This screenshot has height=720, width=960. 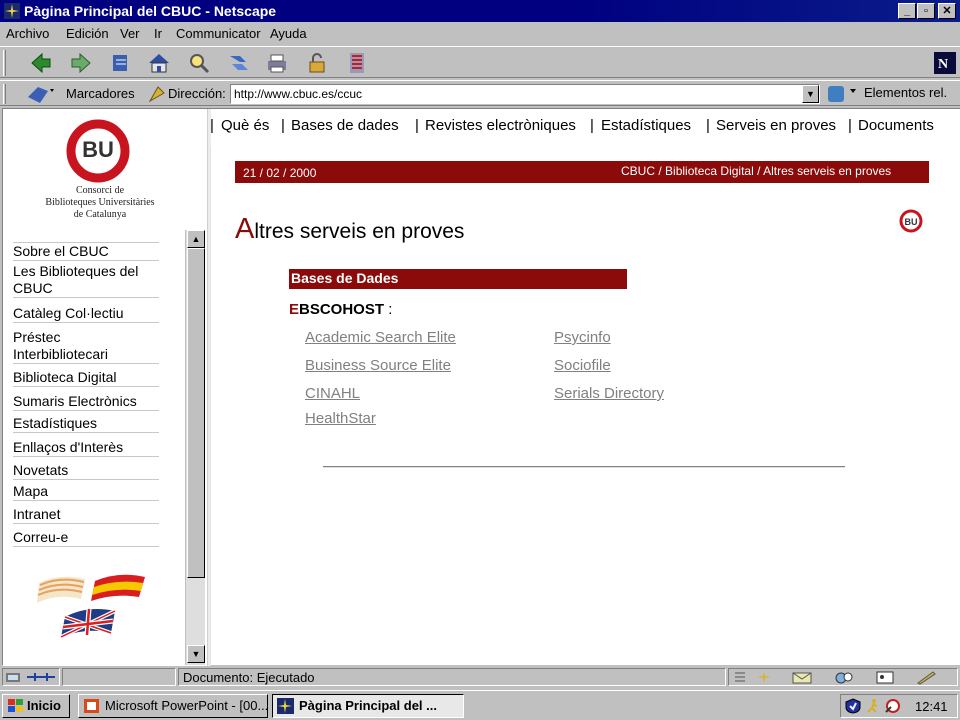 I want to click on home-icon, so click(x=159, y=63).